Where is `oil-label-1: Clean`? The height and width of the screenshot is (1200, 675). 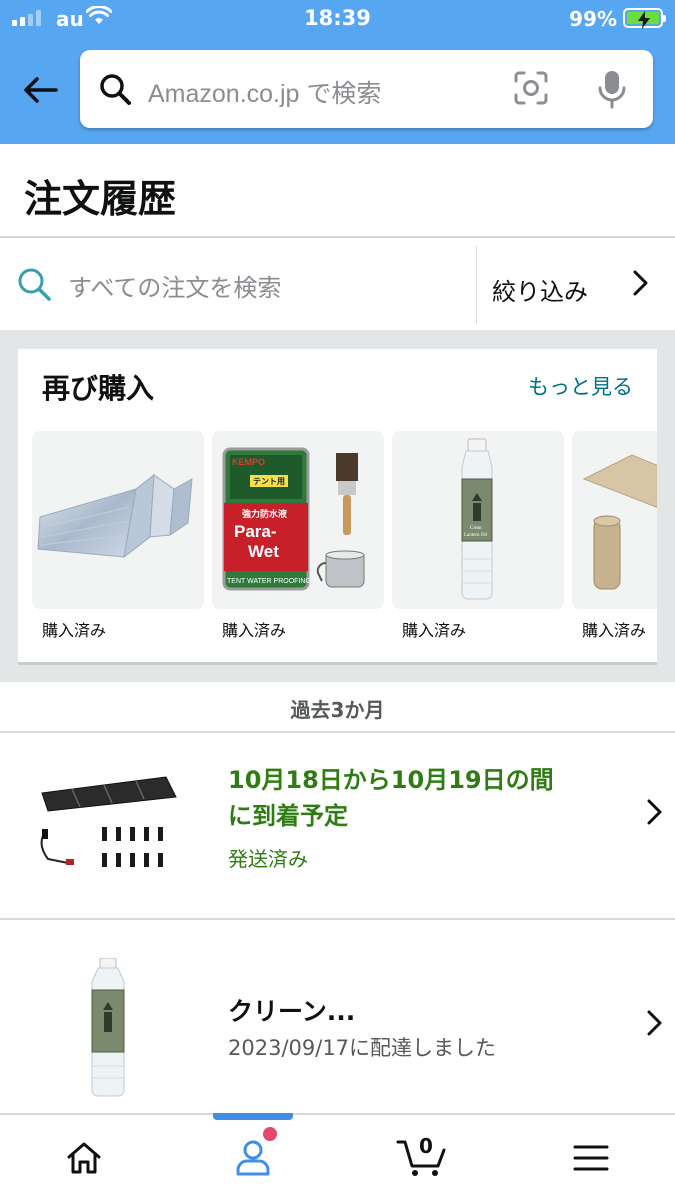 oil-label-1: Clean is located at coordinates (476, 528).